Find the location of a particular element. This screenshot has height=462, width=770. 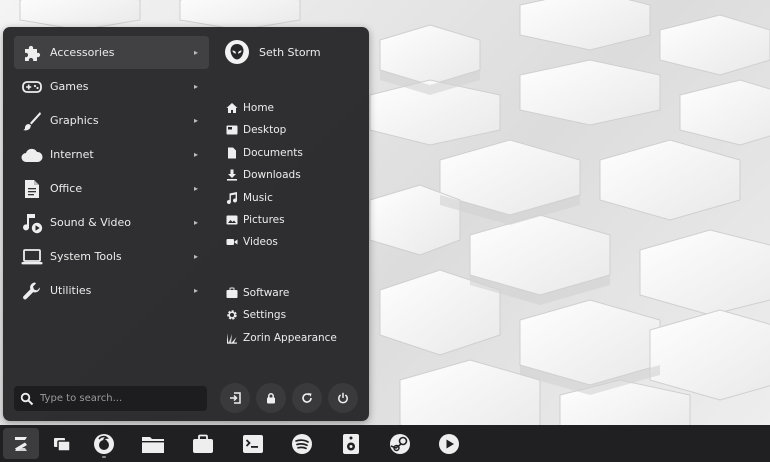

alien-avatar-icon is located at coordinates (237, 52).